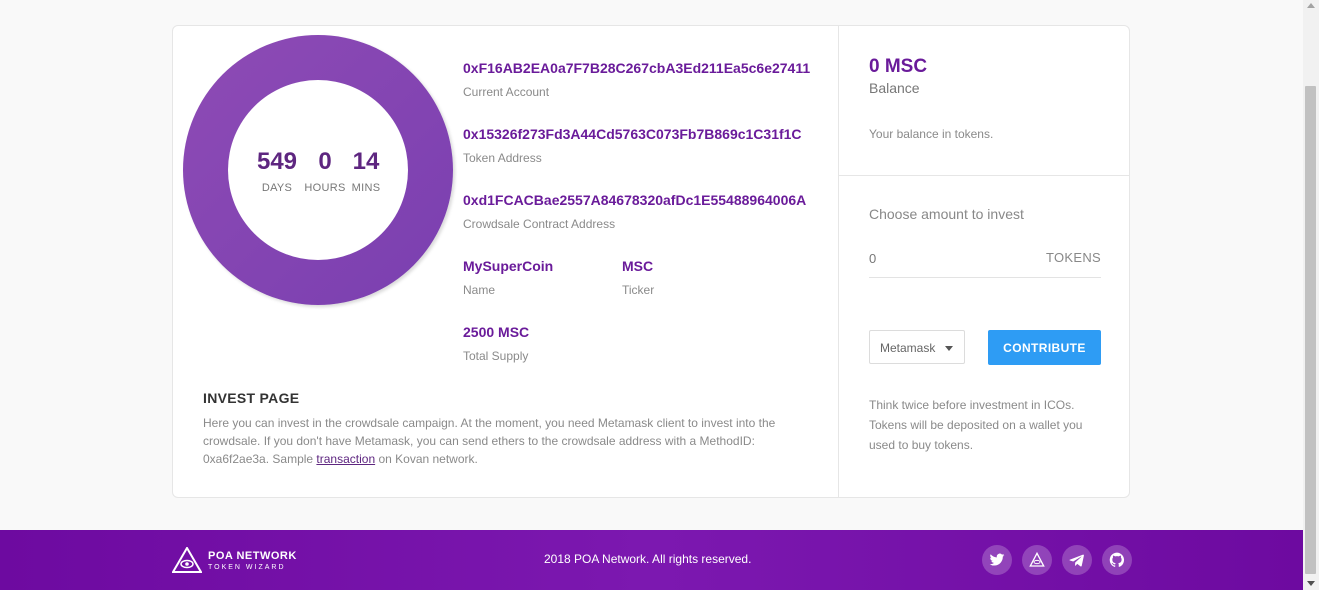 The width and height of the screenshot is (1319, 590). Describe the element at coordinates (894, 88) in the screenshot. I see `balance-label: Balance` at that location.